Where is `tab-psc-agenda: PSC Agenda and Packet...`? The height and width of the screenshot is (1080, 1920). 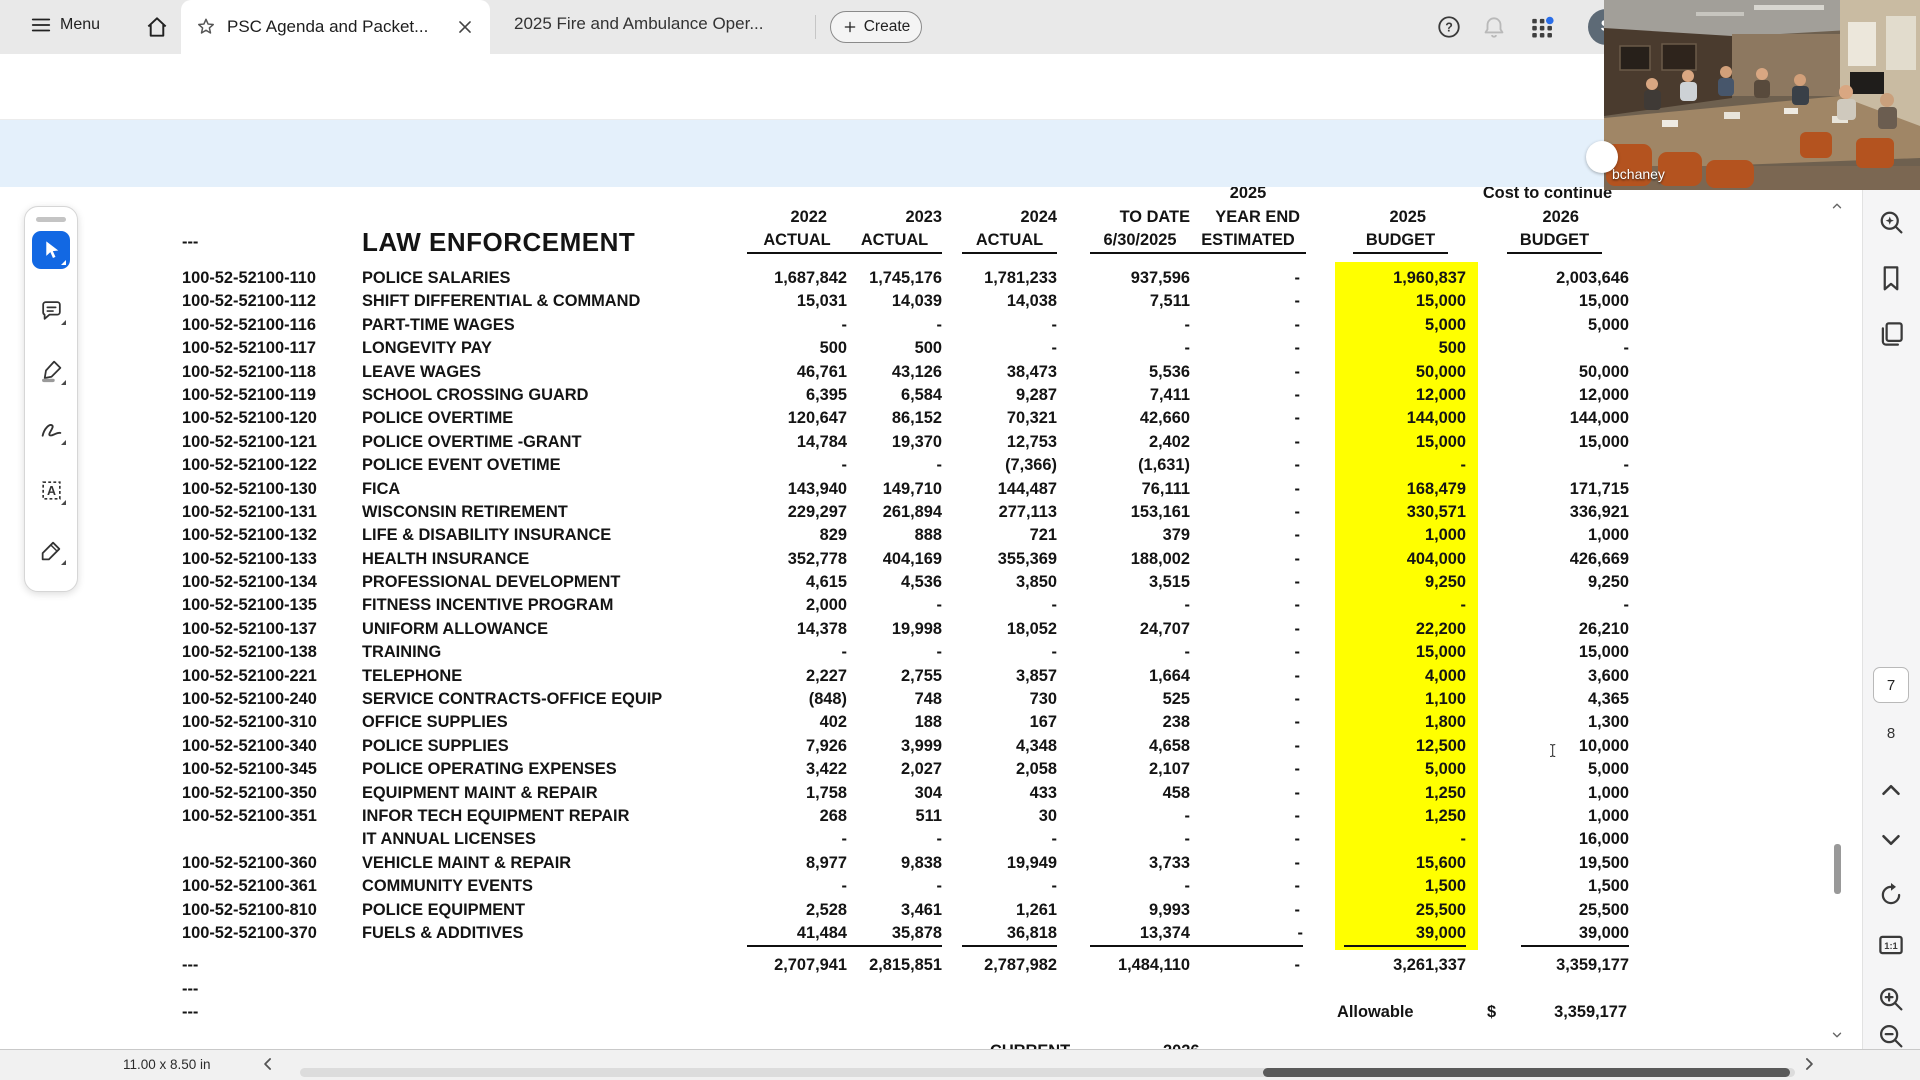 tab-psc-agenda: PSC Agenda and Packet... is located at coordinates (335, 27).